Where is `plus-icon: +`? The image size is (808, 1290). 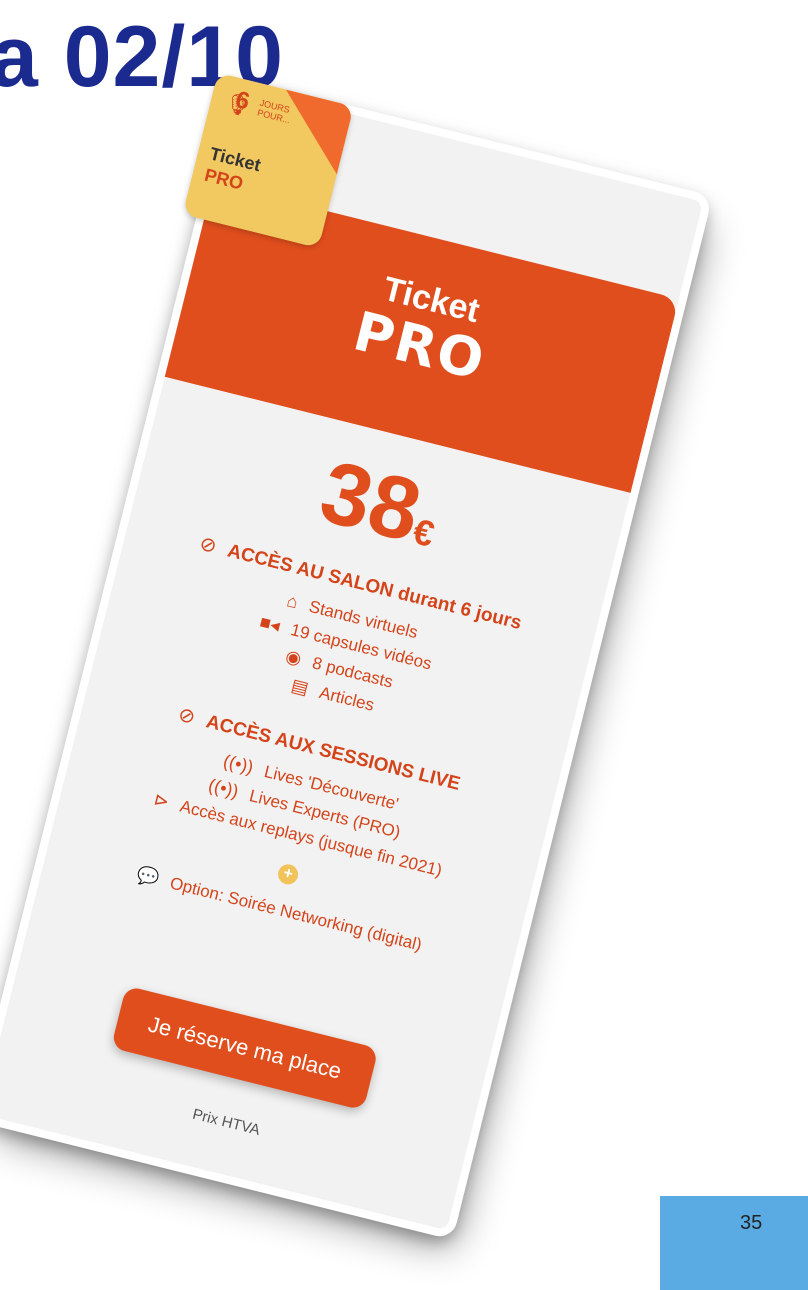 plus-icon: + is located at coordinates (288, 874).